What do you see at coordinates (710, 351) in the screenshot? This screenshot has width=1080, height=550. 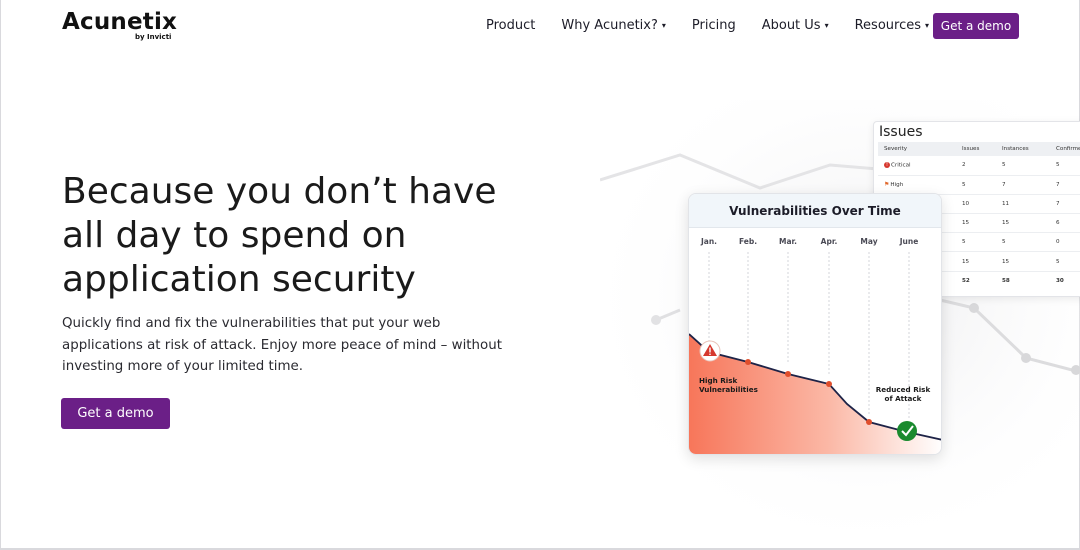 I see `warning-icon` at bounding box center [710, 351].